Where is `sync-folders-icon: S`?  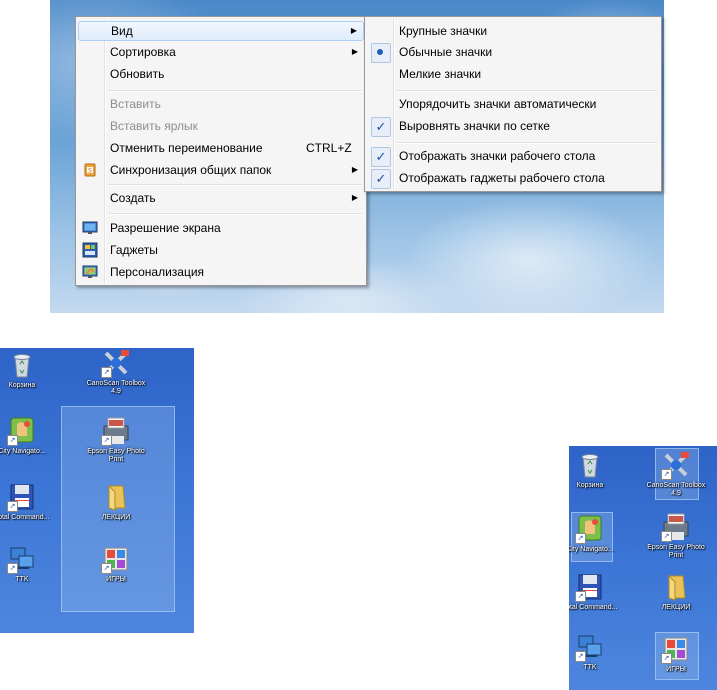 sync-folders-icon: S is located at coordinates (90, 170).